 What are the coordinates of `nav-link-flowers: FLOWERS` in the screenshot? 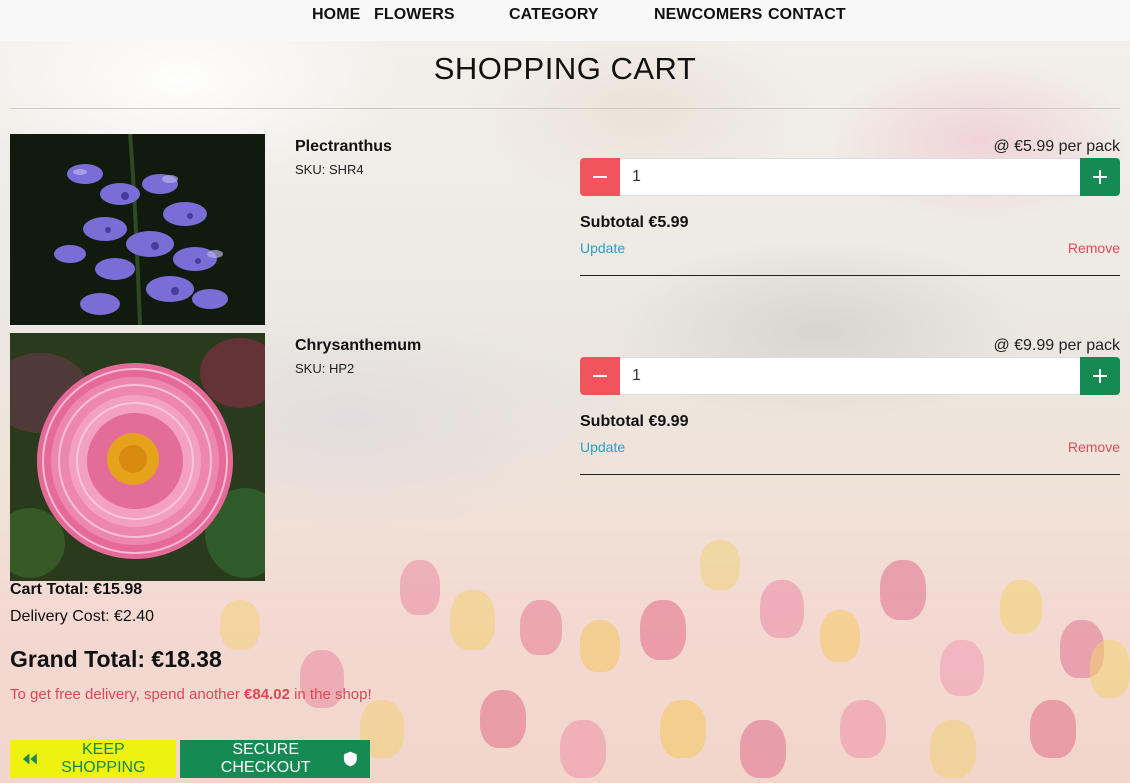 It's located at (414, 15).